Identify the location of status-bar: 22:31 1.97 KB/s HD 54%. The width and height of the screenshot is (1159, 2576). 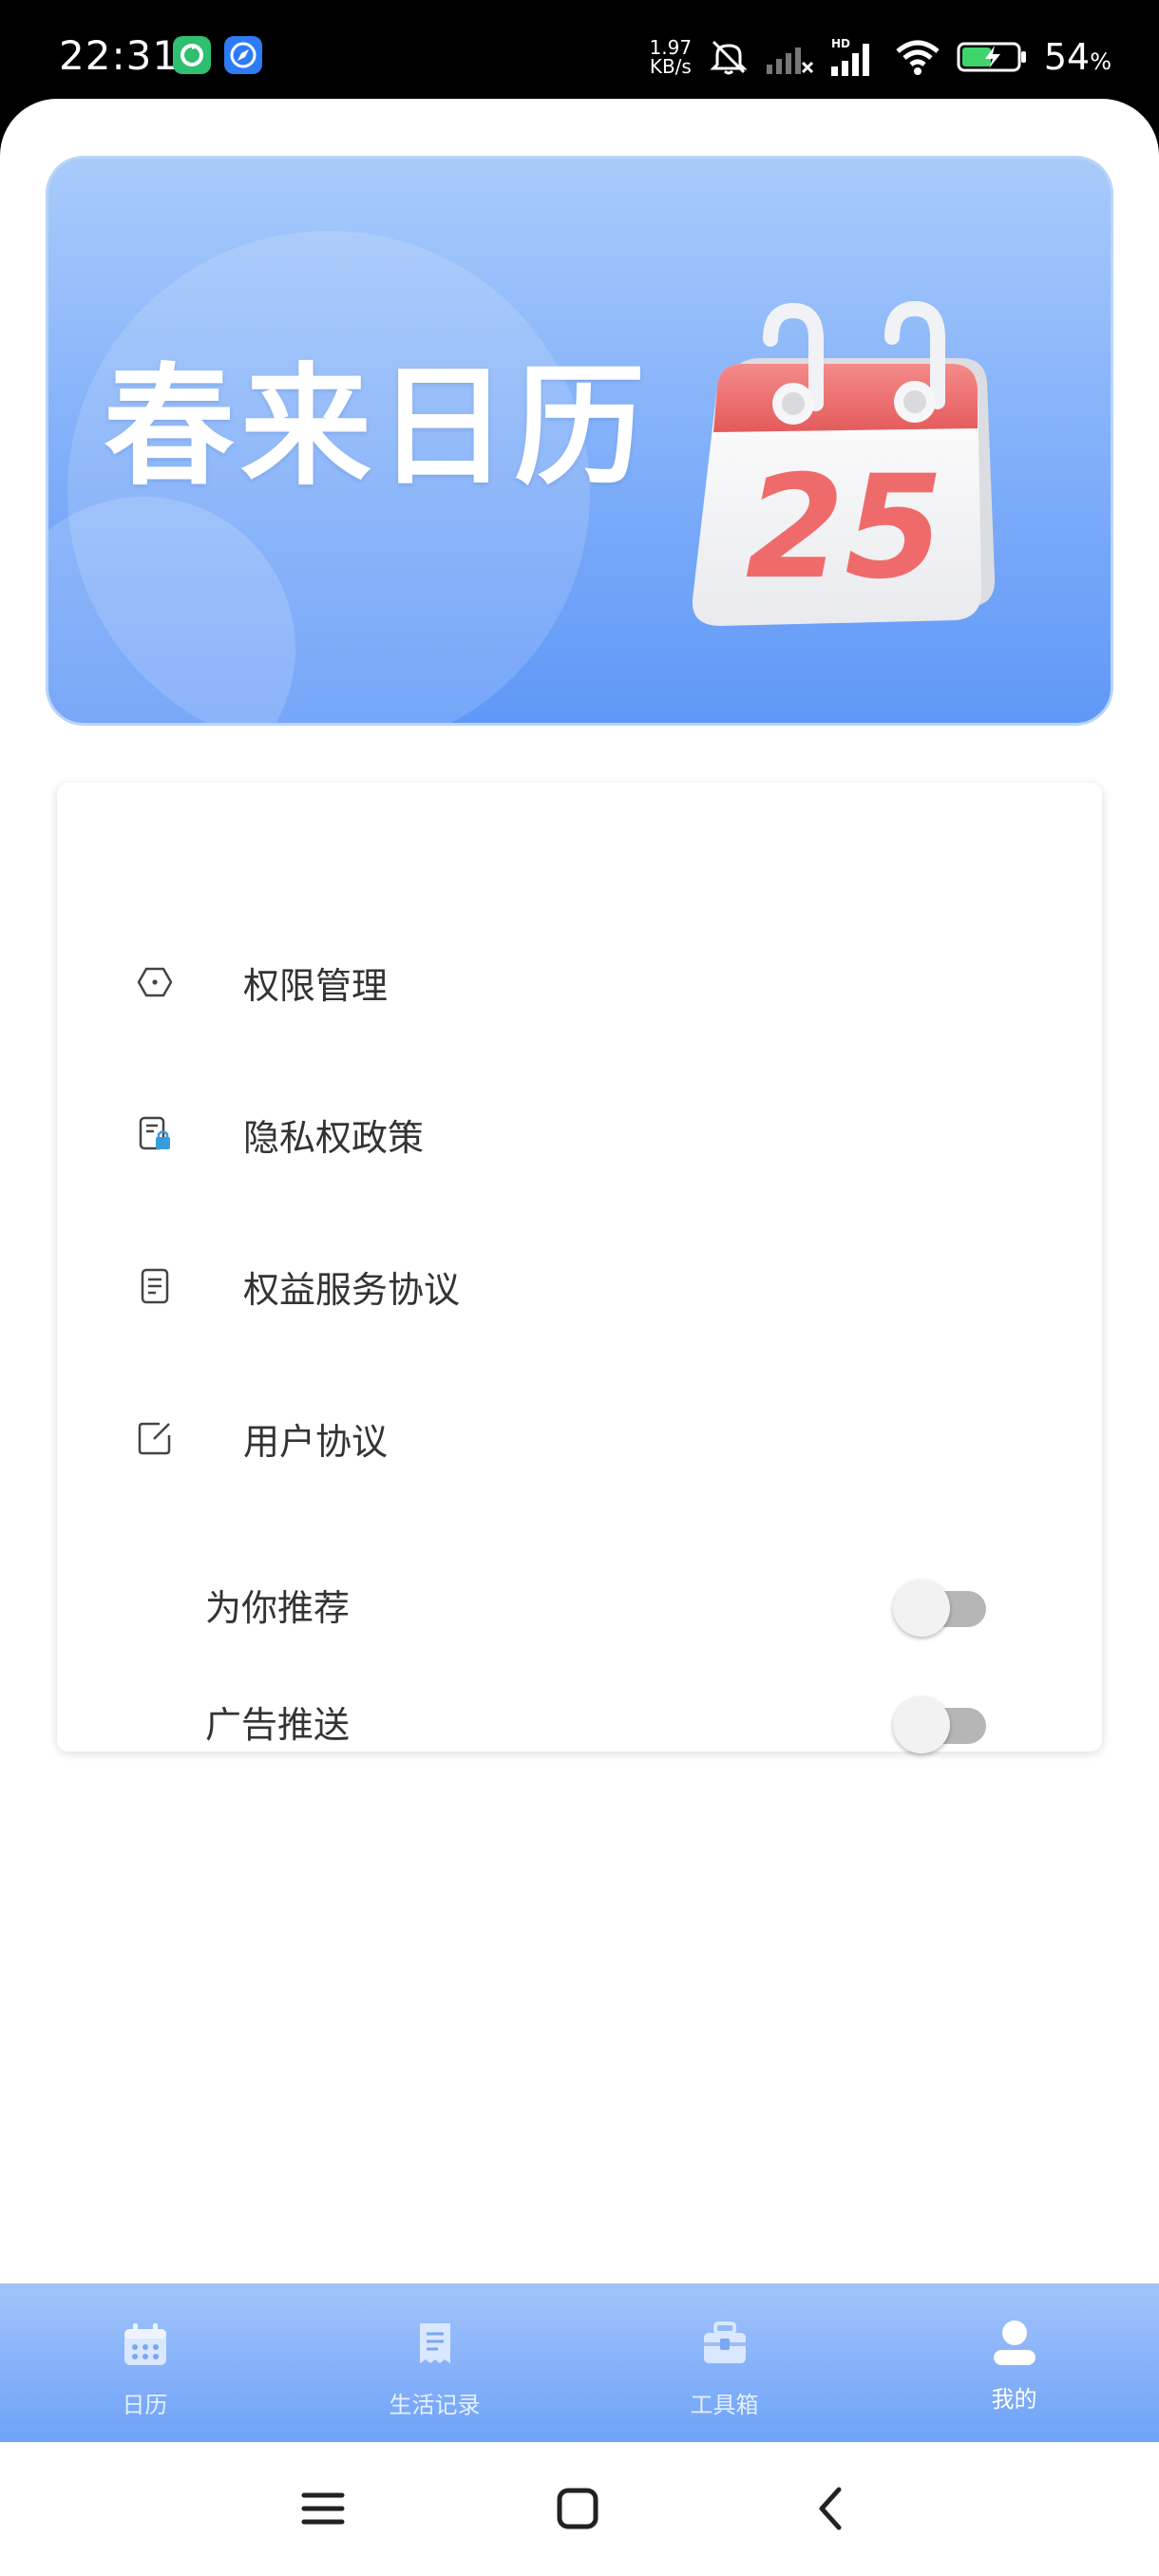
(579, 52).